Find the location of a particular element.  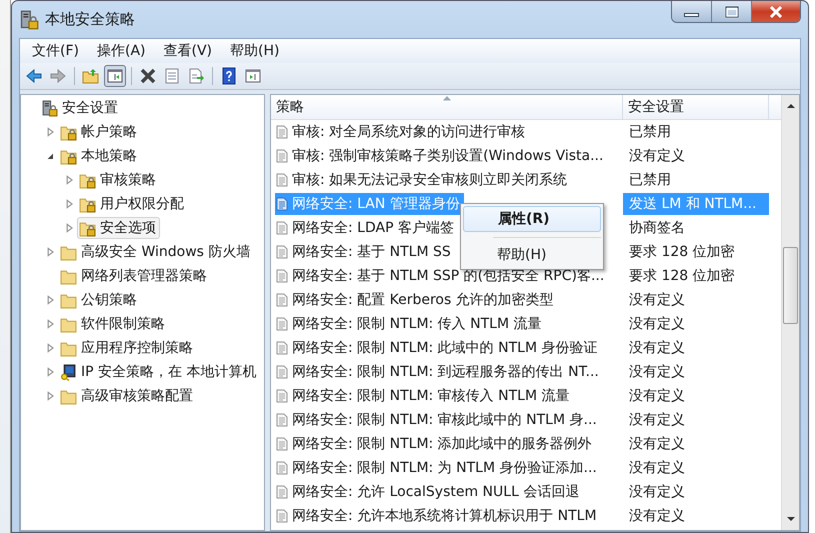

policy-item: 审核: 对全局系统对象的访问进行审核 is located at coordinates (402, 132).